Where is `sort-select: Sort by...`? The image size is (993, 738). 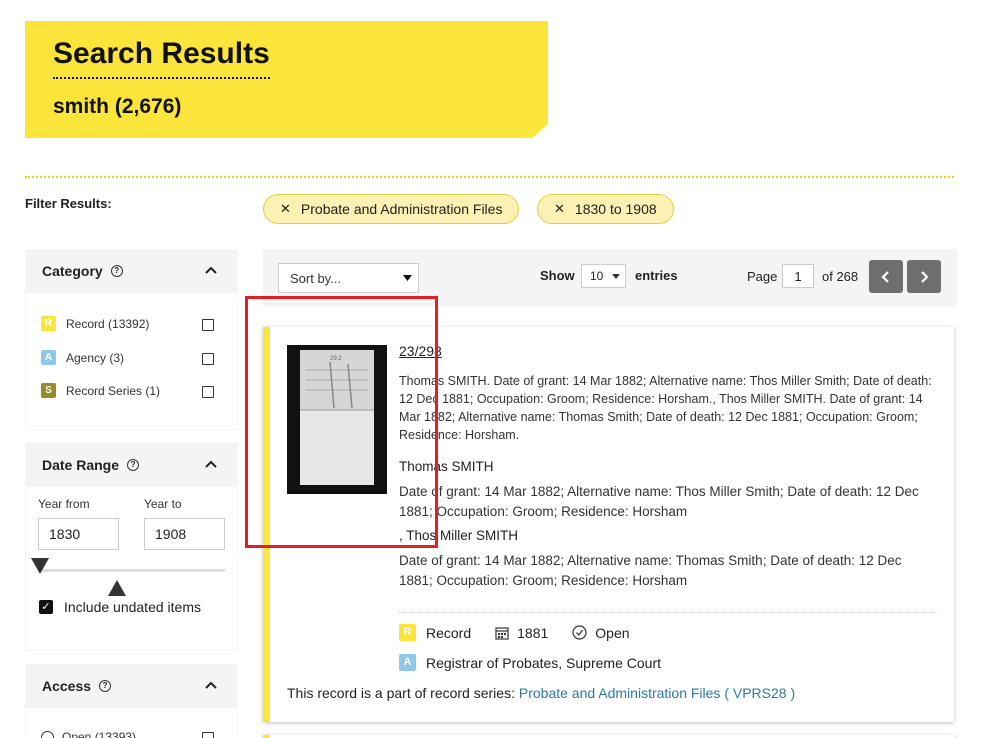 sort-select: Sort by... is located at coordinates (348, 278).